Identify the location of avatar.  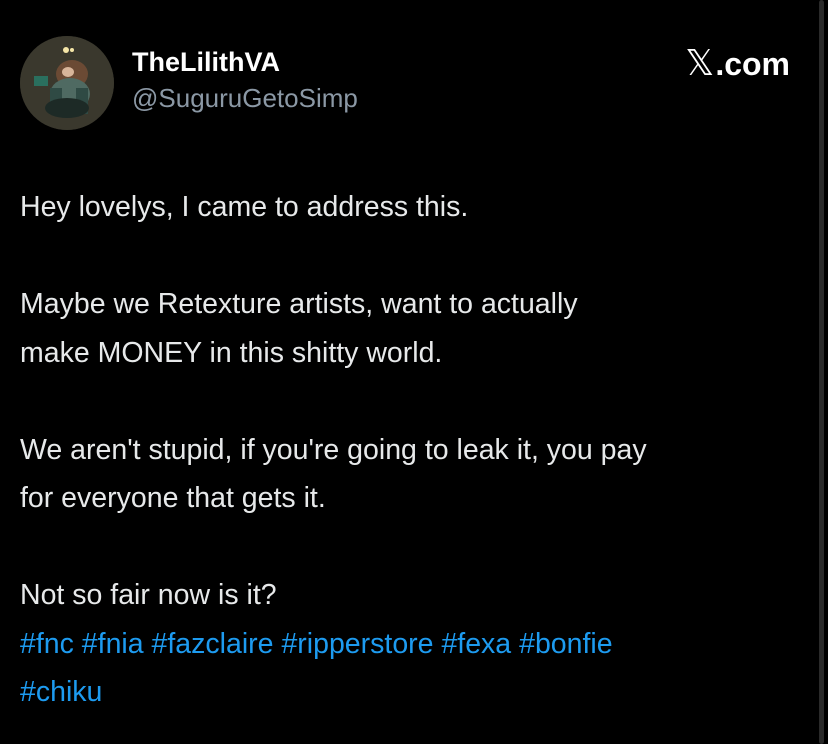
(67, 83).